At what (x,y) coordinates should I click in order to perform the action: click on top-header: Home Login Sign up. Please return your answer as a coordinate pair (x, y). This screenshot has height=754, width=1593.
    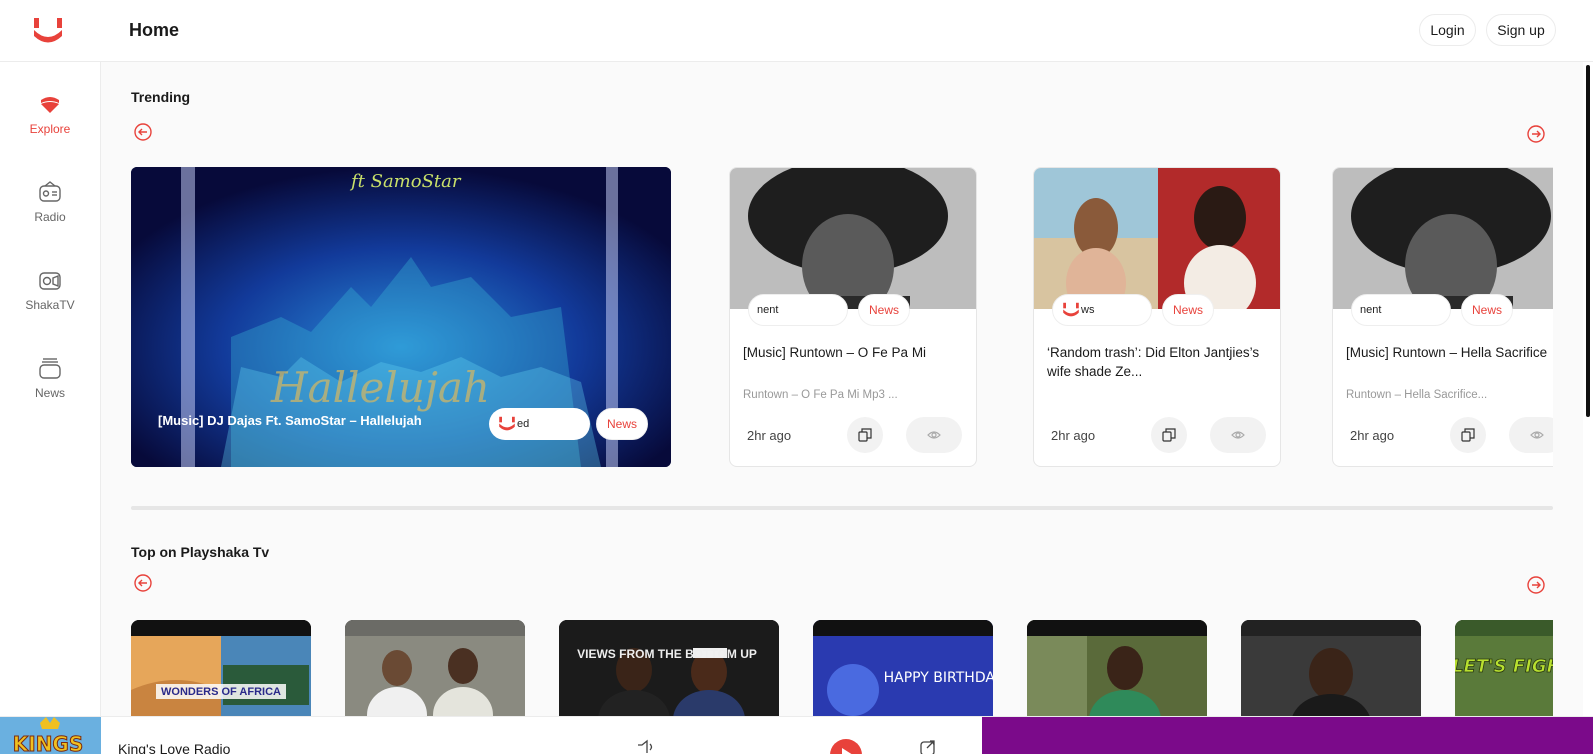
    Looking at the image, I should click on (796, 31).